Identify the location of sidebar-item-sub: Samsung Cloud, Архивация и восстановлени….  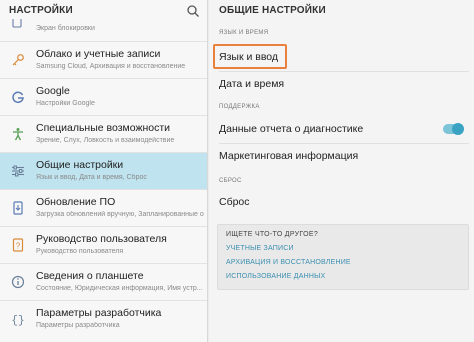
(111, 66).